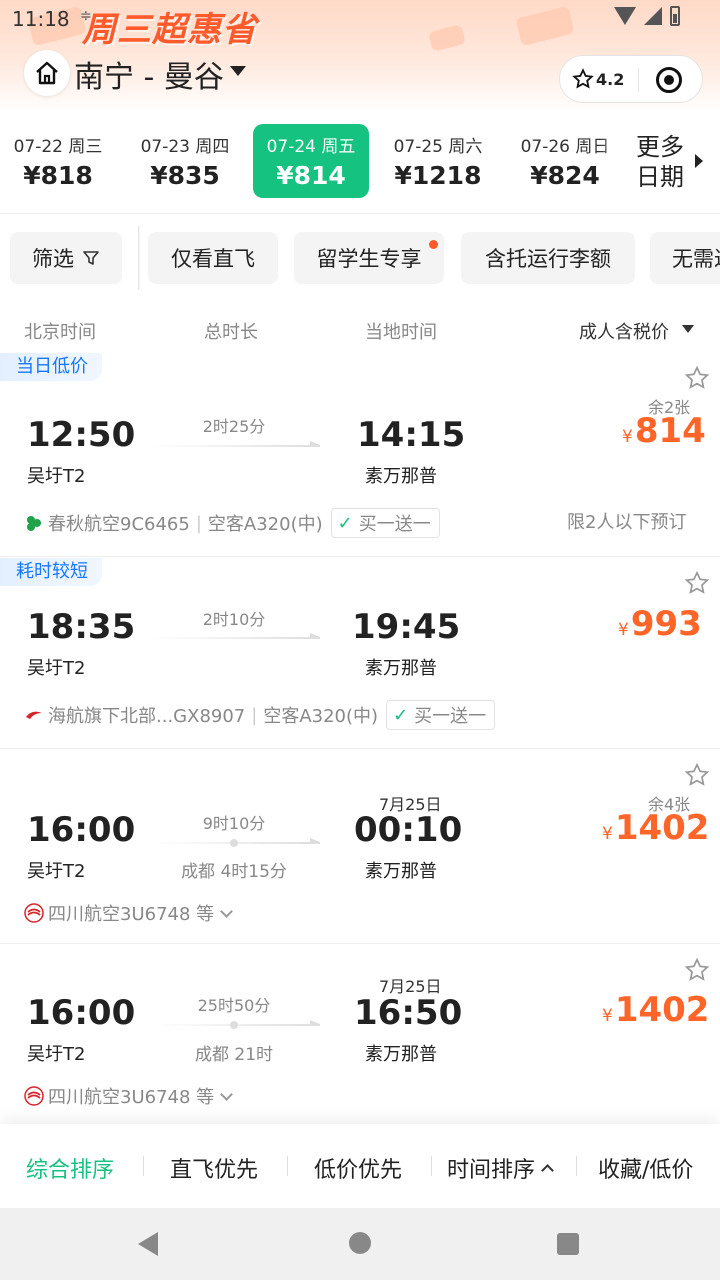 This screenshot has width=720, height=1280. Describe the element at coordinates (624, 331) in the screenshot. I see `price-sort-toggle: 成人含税价` at that location.